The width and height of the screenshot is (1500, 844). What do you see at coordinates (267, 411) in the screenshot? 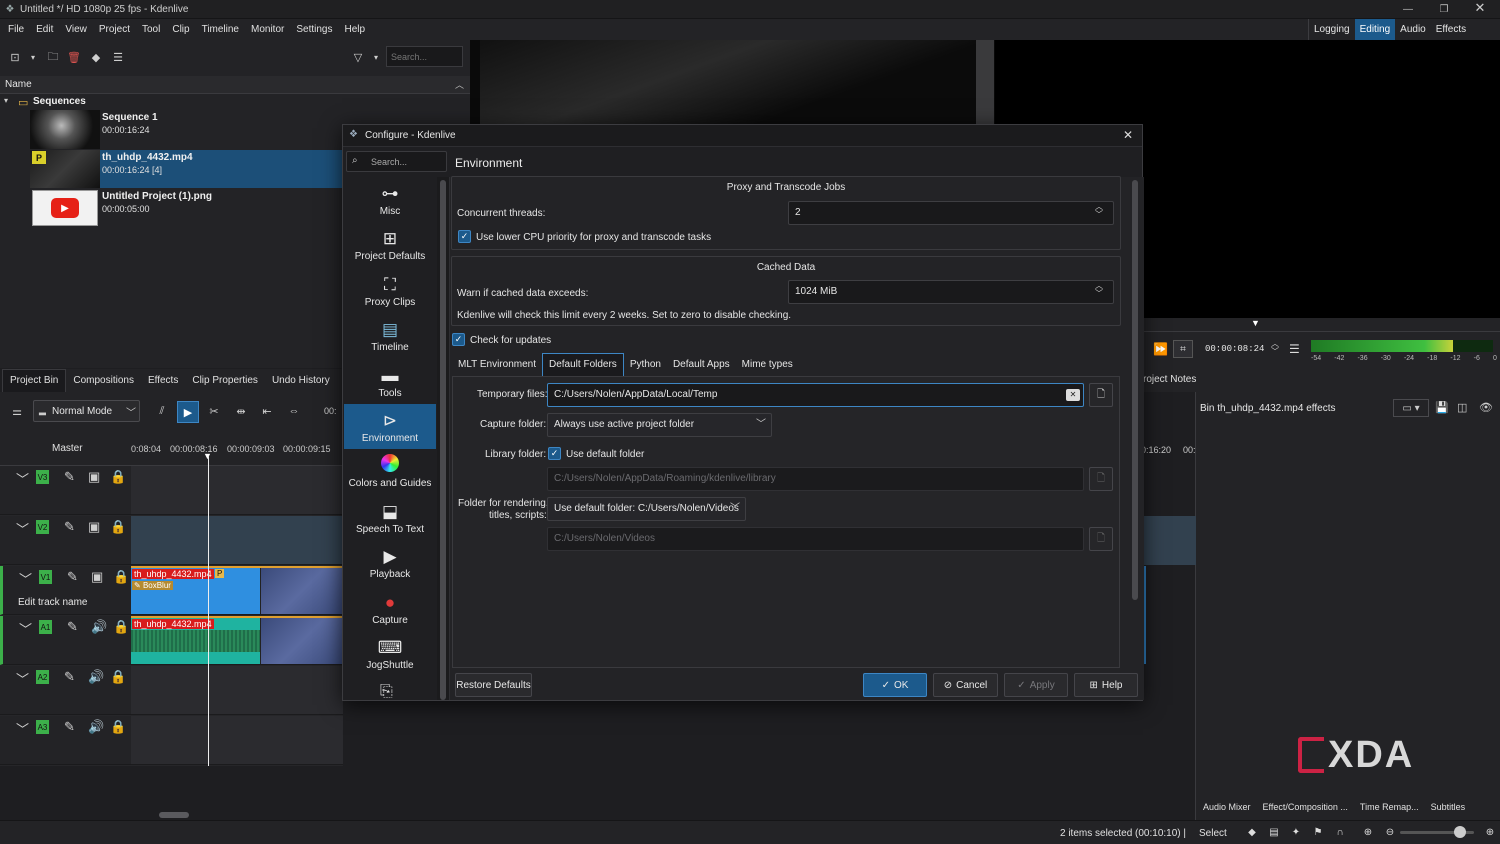
I see `ripple-icon: ⇤` at bounding box center [267, 411].